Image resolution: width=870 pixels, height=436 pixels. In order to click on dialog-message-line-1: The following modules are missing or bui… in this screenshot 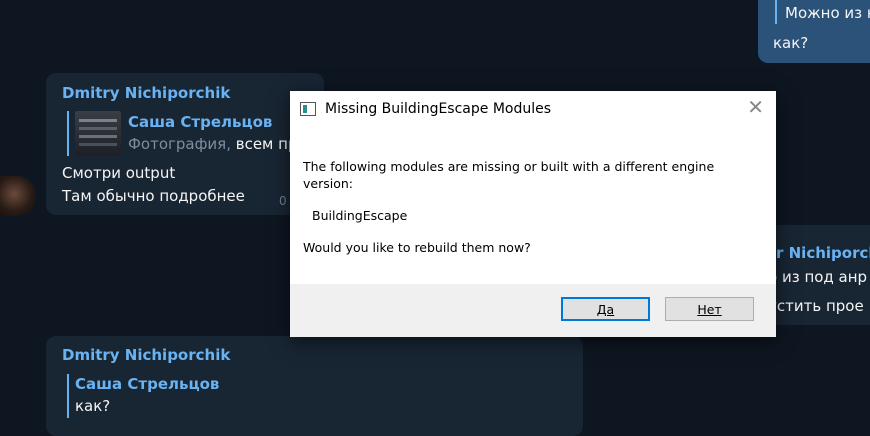, I will do `click(509, 166)`.